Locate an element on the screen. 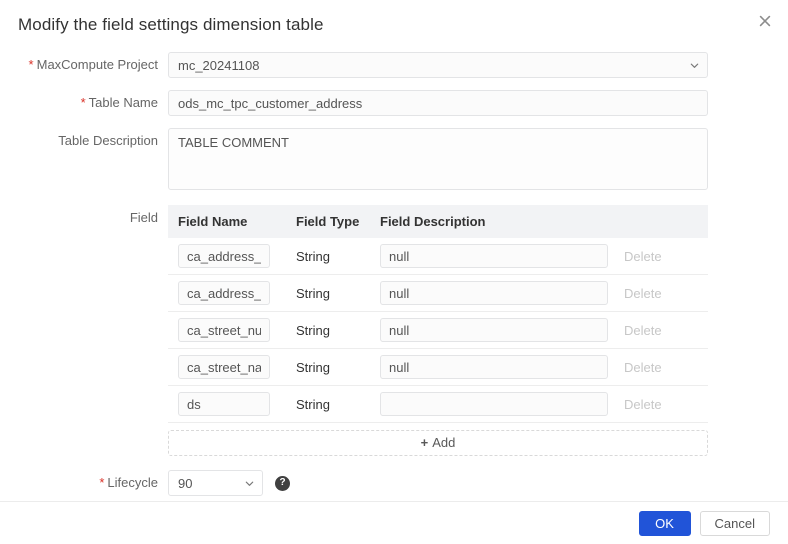  table-name-control is located at coordinates (478, 103).